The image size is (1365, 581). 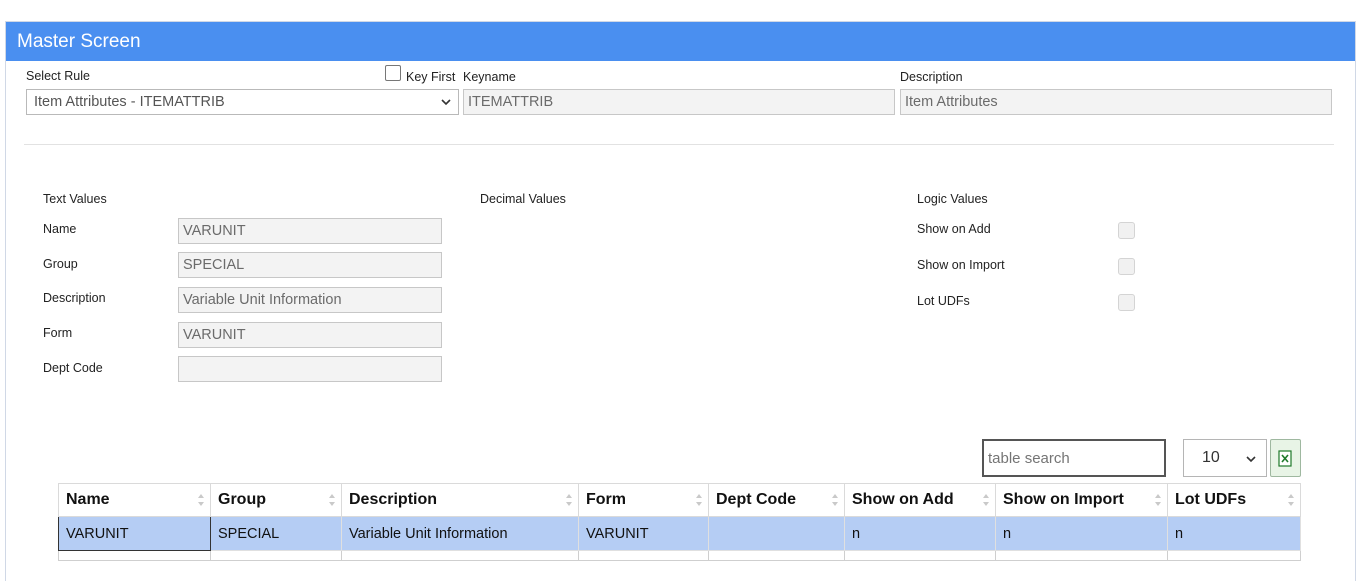 I want to click on cell-name: VARUNIT, so click(x=134, y=533).